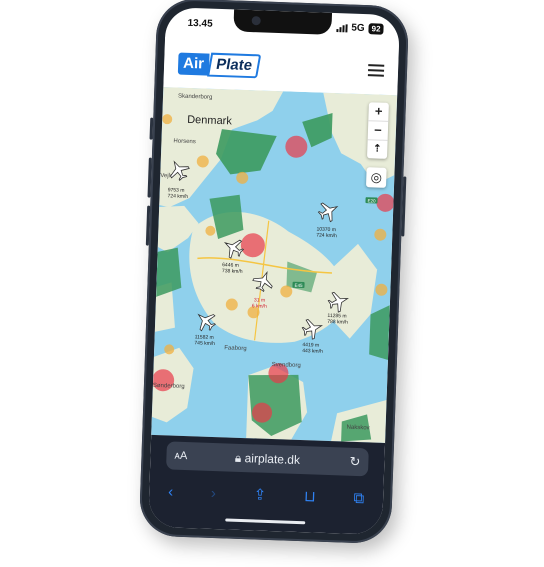 This screenshot has width=544, height=567. I want to click on zoom-in-button: +, so click(378, 112).